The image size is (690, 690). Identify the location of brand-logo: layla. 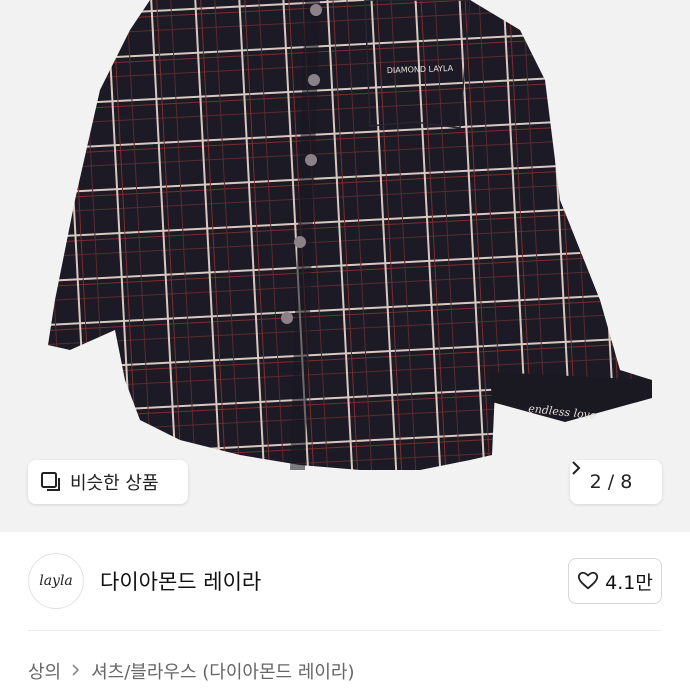
(56, 581).